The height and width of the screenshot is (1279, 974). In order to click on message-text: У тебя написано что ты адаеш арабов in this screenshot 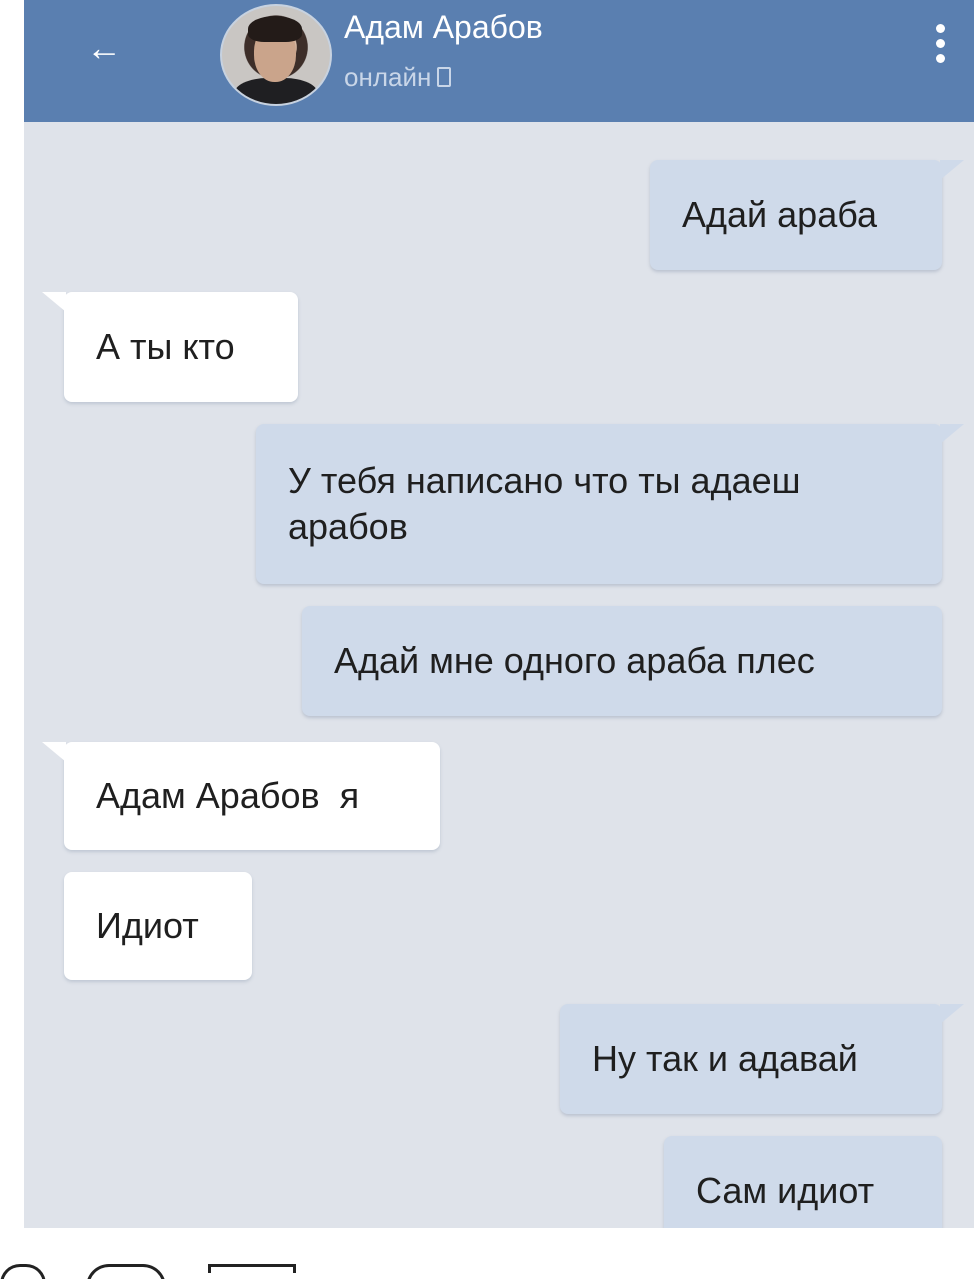, I will do `click(544, 503)`.